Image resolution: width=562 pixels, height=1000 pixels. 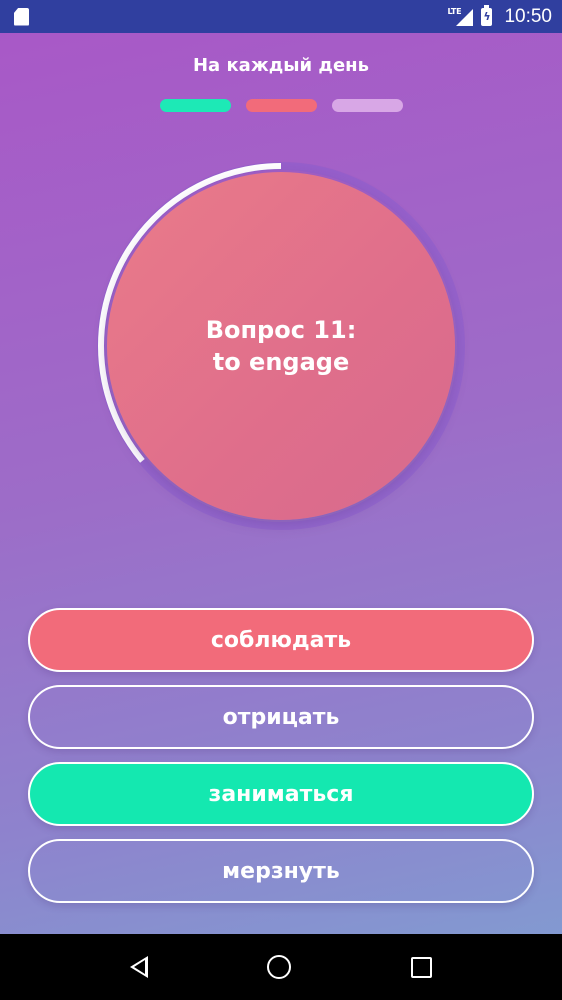 I want to click on question-word: to engage, so click(x=281, y=362).